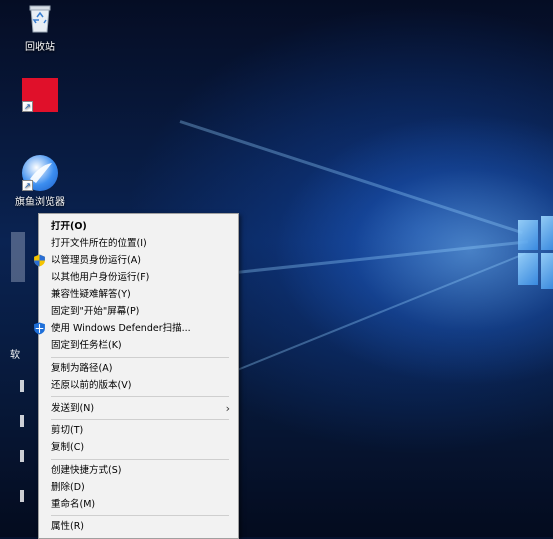 Image resolution: width=553 pixels, height=539 pixels. I want to click on menu-item-label: 创建快捷方式(S), so click(86, 470).